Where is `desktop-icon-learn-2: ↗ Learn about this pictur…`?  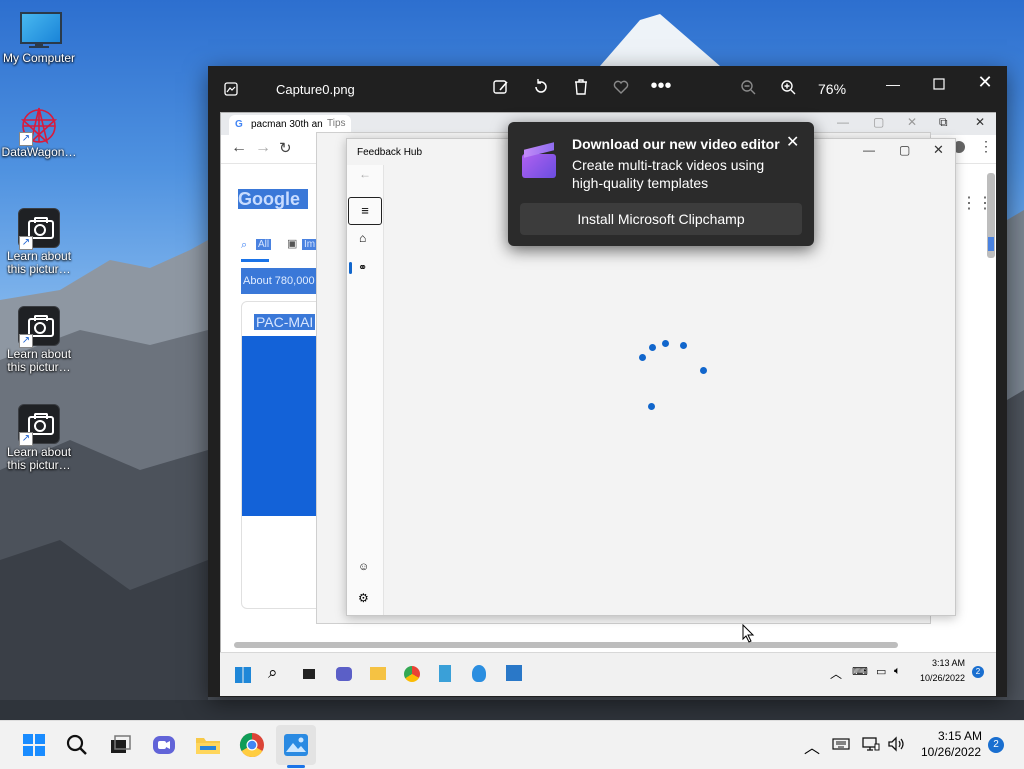 desktop-icon-learn-2: ↗ Learn about this pictur… is located at coordinates (39, 340).